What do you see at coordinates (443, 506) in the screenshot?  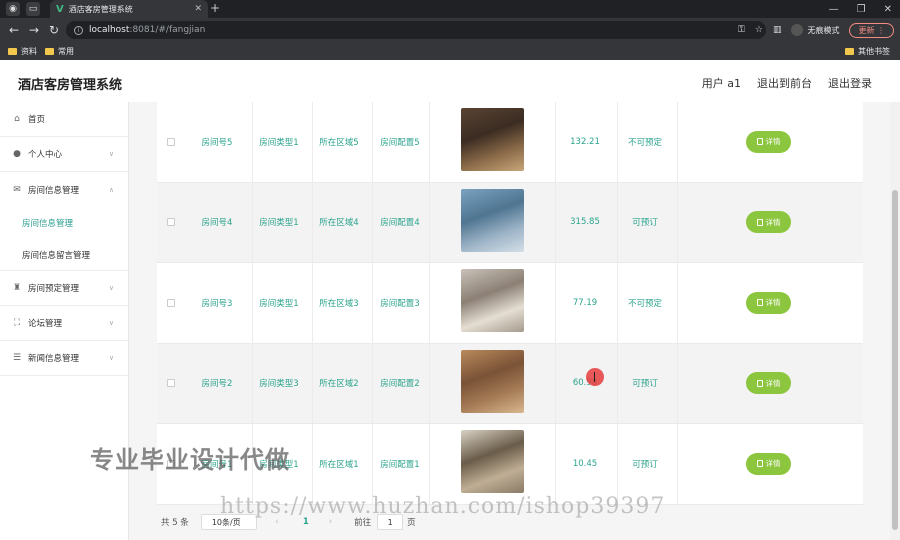 I see `watermark-url: https://www.huzhan.com/ishop39397` at bounding box center [443, 506].